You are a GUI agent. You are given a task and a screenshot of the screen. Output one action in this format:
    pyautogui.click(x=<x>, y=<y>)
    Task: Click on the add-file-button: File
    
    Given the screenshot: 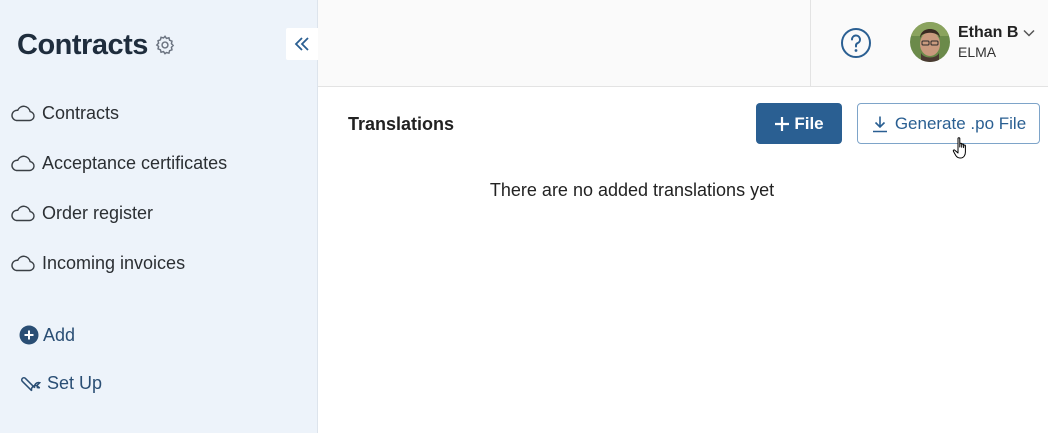 What is the action you would take?
    pyautogui.click(x=799, y=123)
    